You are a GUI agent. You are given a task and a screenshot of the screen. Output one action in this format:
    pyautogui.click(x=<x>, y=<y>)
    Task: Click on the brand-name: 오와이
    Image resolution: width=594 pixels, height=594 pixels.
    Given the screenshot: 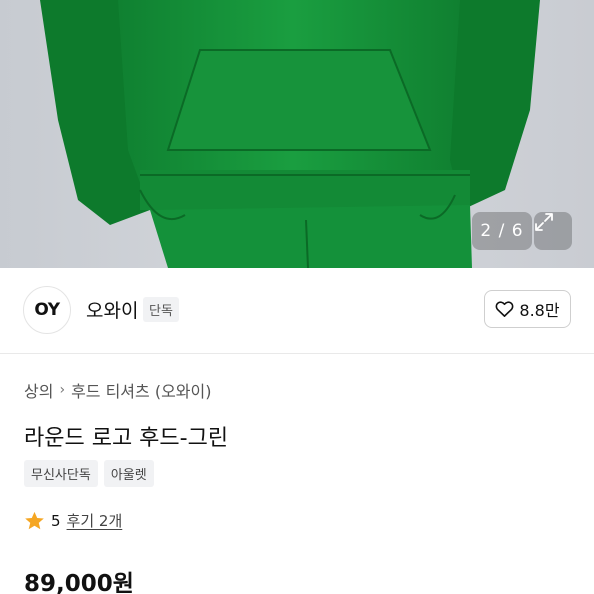 What is the action you would take?
    pyautogui.click(x=112, y=309)
    